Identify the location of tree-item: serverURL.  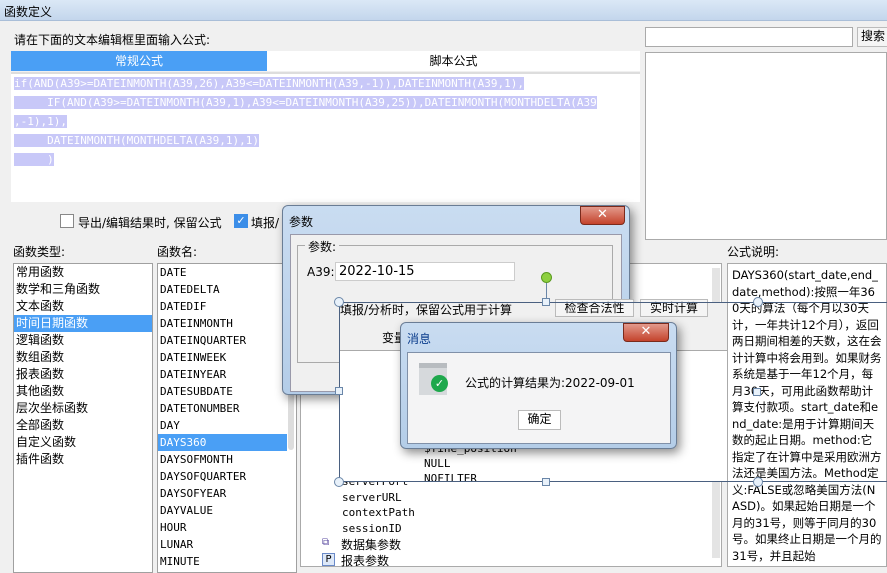
(378, 498).